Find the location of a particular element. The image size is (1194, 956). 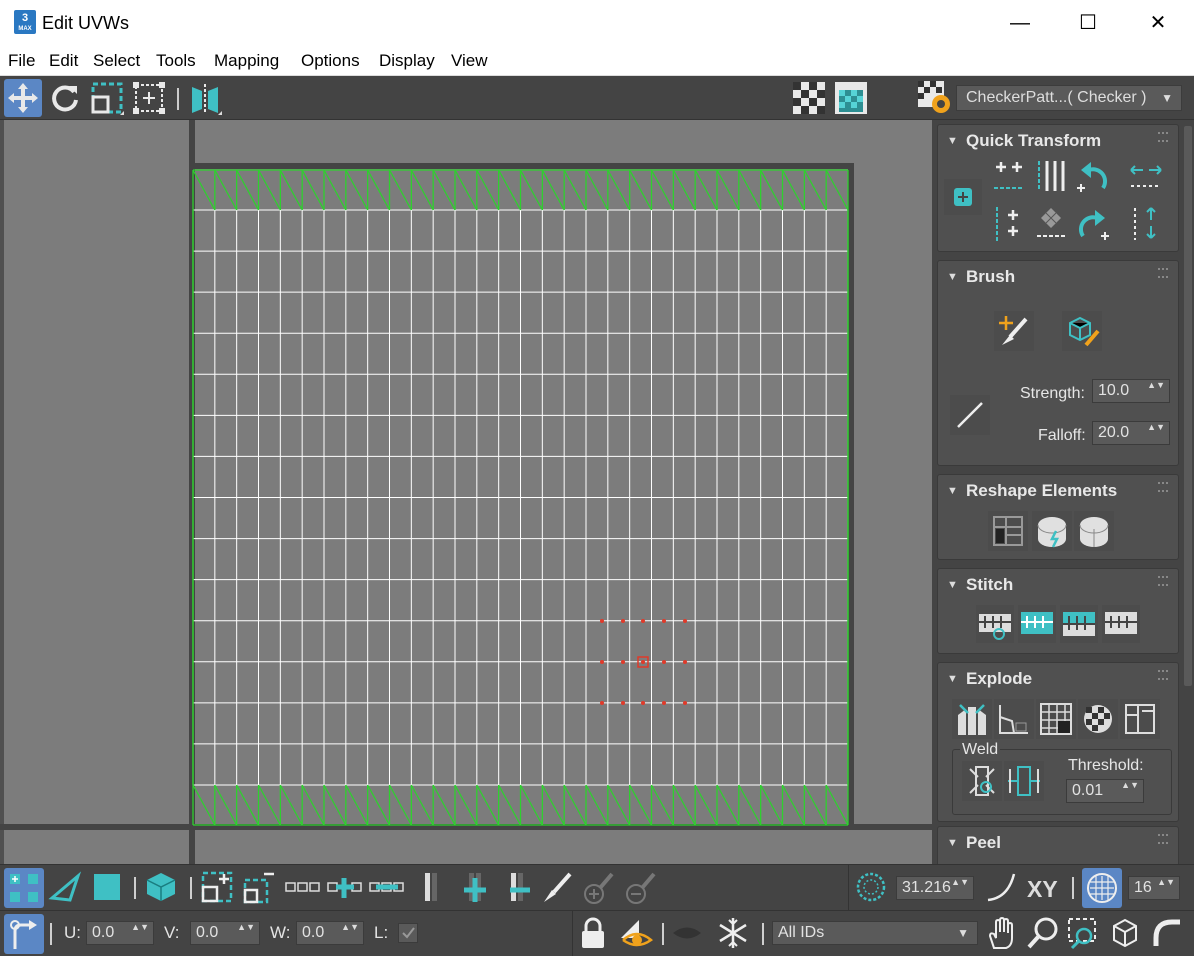

rotate-tool-button is located at coordinates (65, 98).